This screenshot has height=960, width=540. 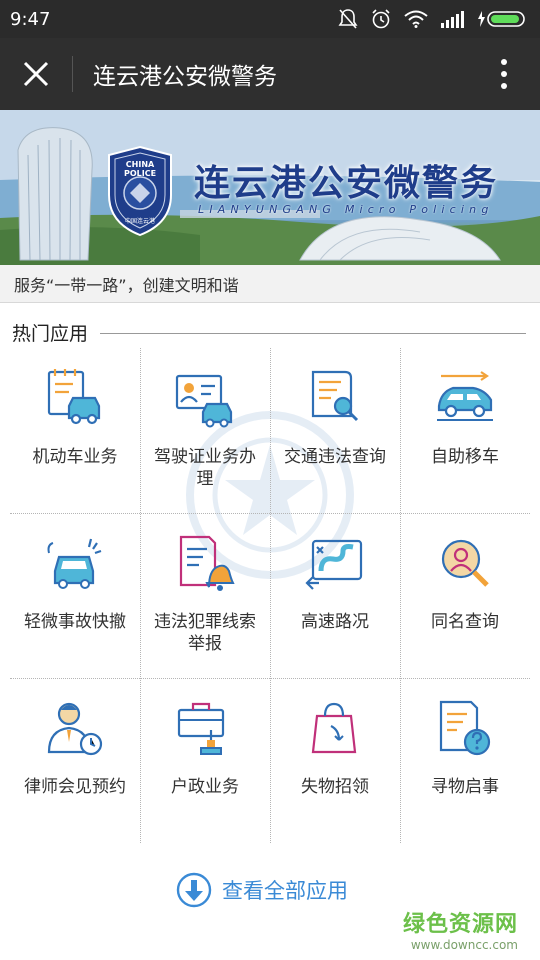 What do you see at coordinates (334, 564) in the screenshot?
I see `highway-conditions-icon` at bounding box center [334, 564].